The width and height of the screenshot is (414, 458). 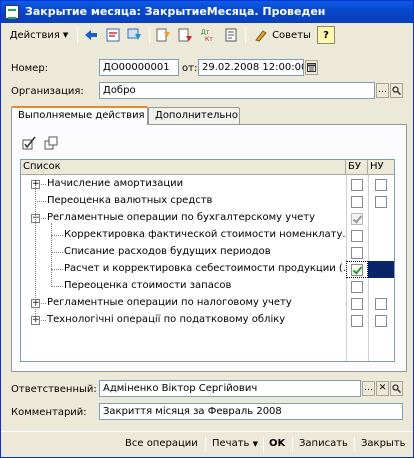 What do you see at coordinates (183, 167) in the screenshot?
I see `column-header-list: Список` at bounding box center [183, 167].